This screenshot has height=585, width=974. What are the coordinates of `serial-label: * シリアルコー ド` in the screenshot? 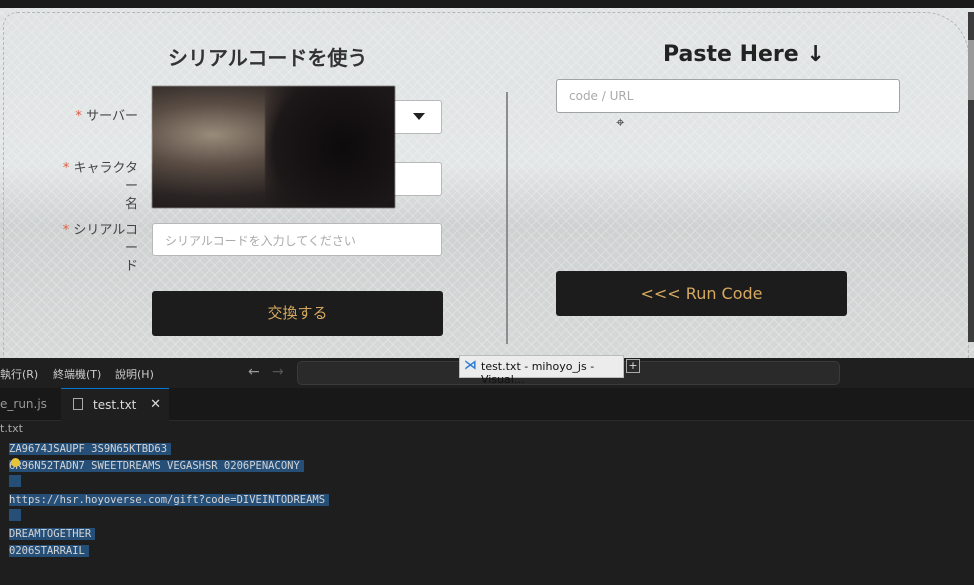 It's located at (94, 249).